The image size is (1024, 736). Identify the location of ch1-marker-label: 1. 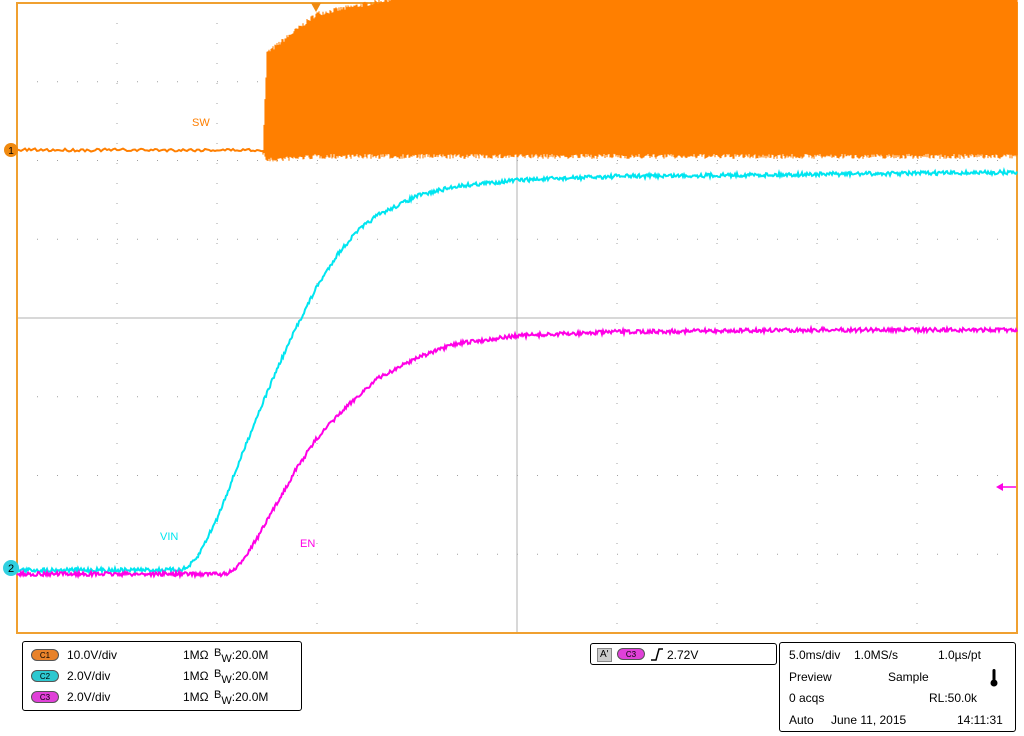
(11, 151).